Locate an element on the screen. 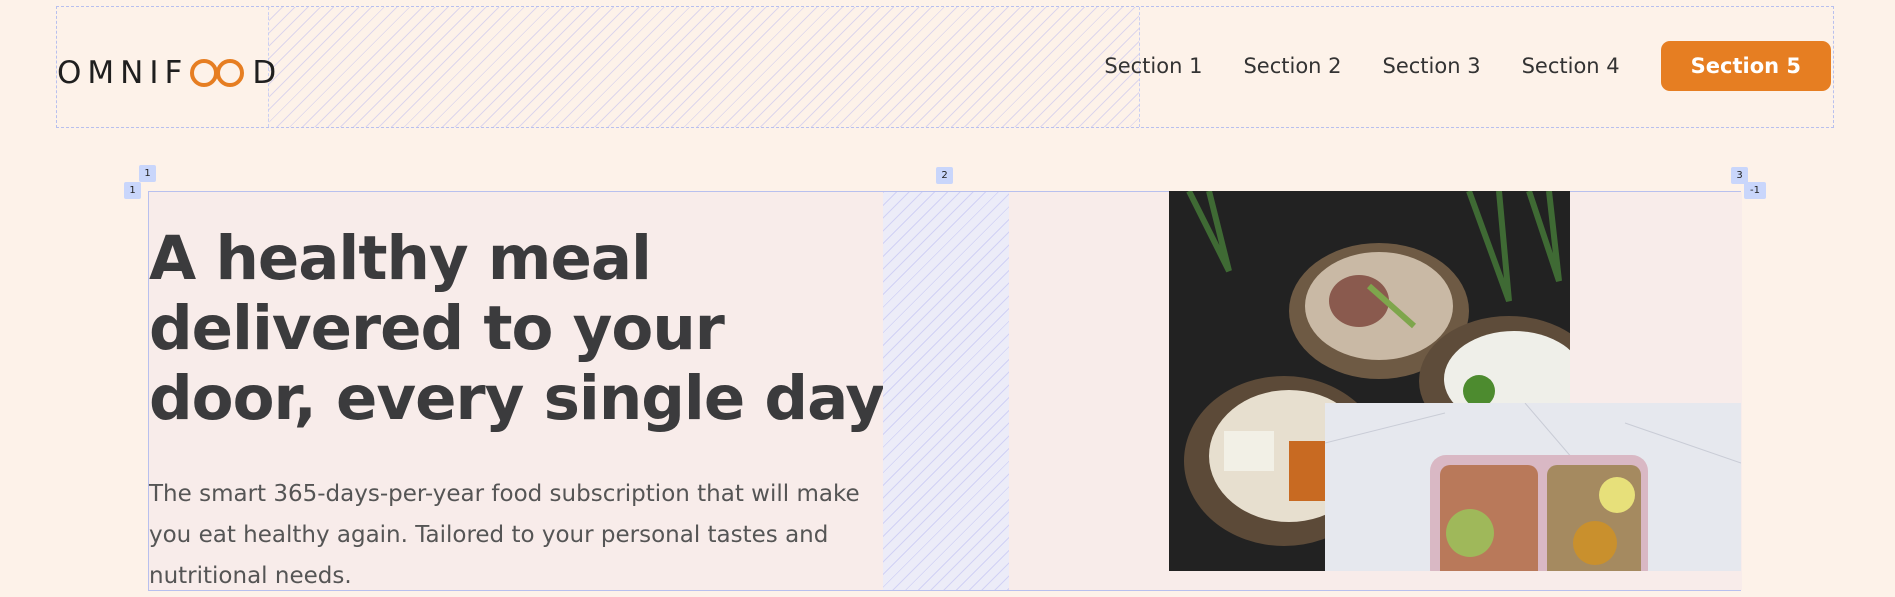  nav-cta-button: Section 5 is located at coordinates (1745, 66).